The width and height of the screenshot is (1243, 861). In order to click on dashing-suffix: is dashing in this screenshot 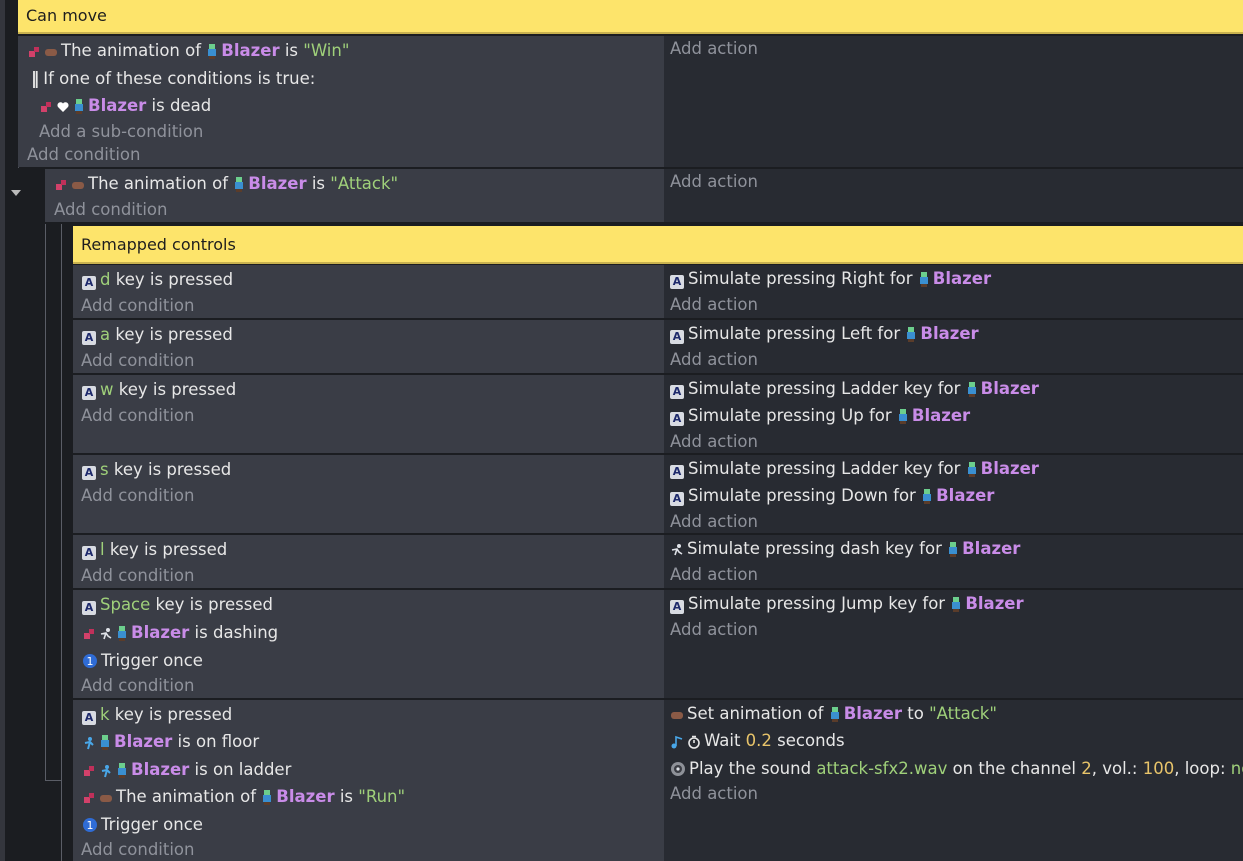, I will do `click(234, 632)`.